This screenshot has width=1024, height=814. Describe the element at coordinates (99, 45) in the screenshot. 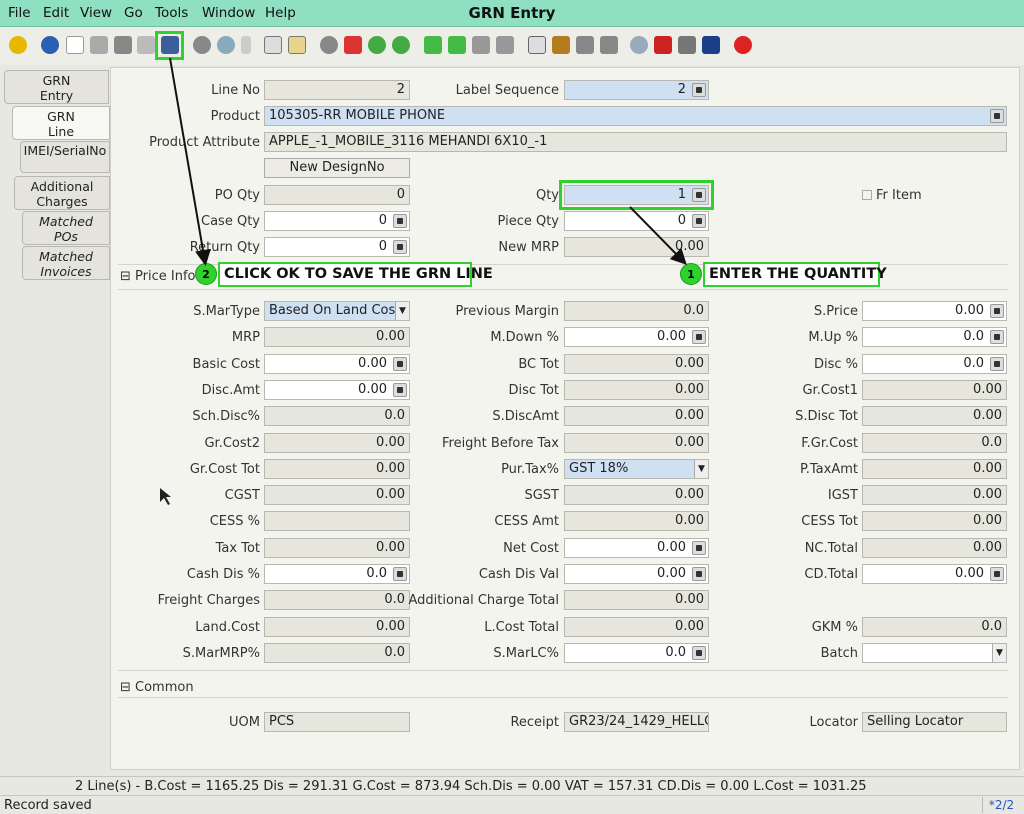

I see `copy-icon` at that location.